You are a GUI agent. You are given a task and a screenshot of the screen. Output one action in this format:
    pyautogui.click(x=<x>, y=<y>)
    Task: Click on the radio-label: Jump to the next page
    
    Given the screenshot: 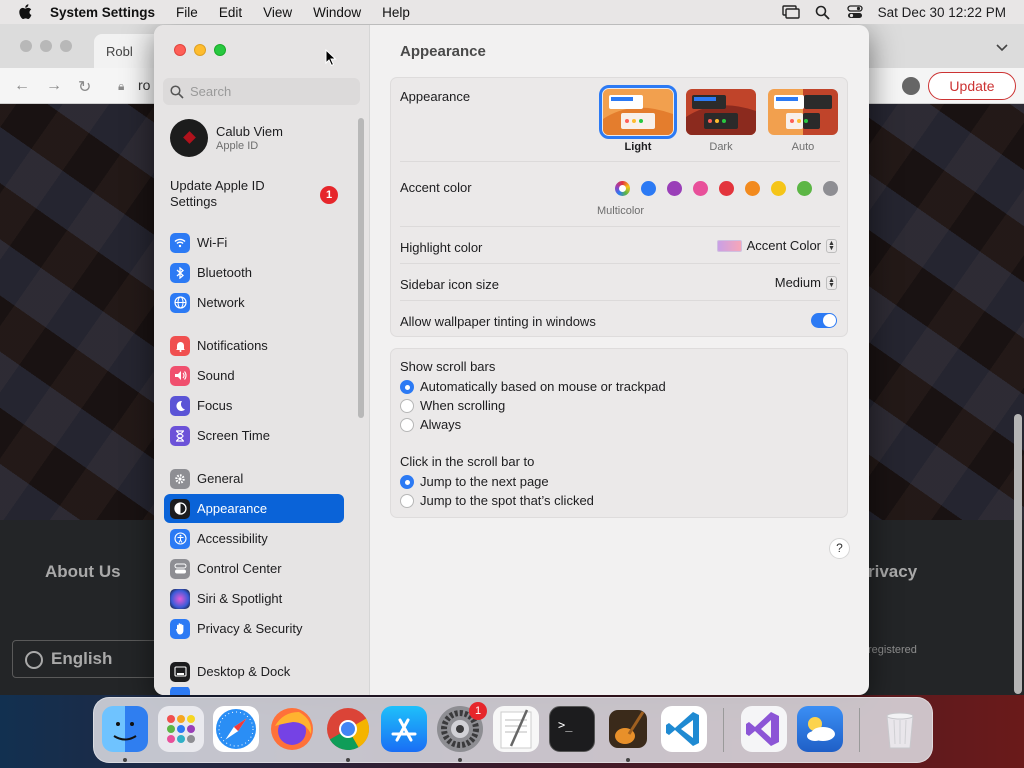 What is the action you would take?
    pyautogui.click(x=484, y=481)
    